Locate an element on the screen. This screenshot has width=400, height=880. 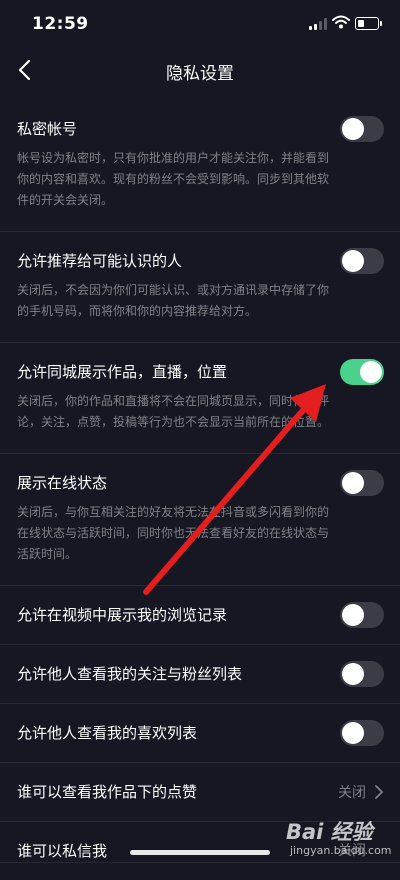
setting-title: 允许他人查看我的关注与粉丝列表 is located at coordinates (130, 674).